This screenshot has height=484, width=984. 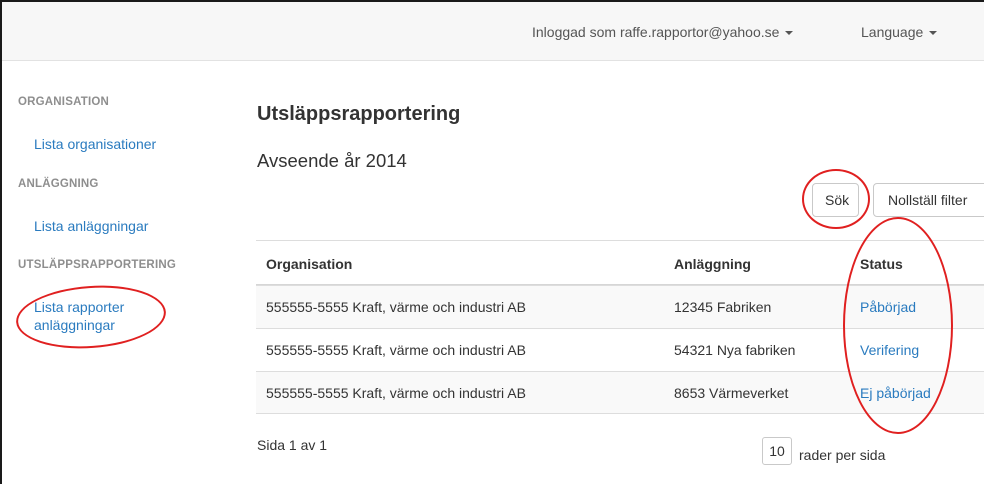 I want to click on user-menu-label: Inloggad som raffe.rapportor@yahoo.se, so click(x=656, y=32).